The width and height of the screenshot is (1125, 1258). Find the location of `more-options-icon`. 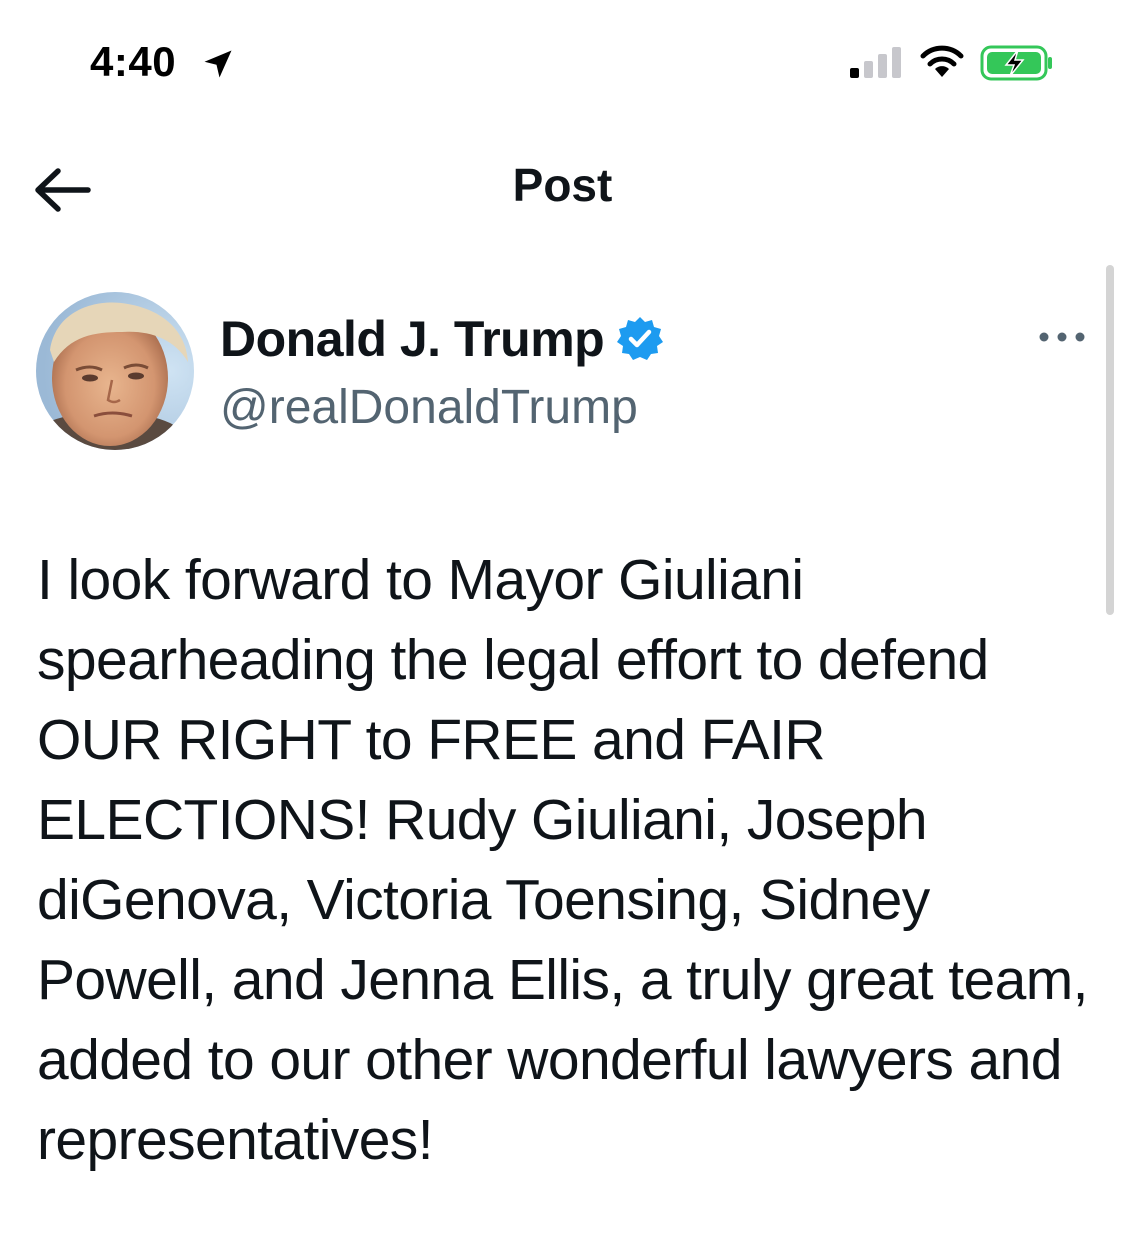

more-options-icon is located at coordinates (1062, 337).